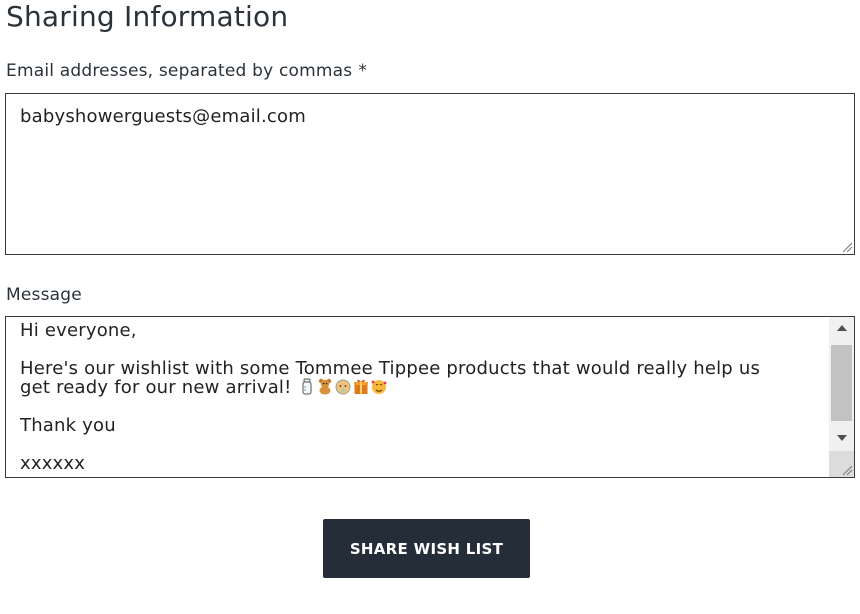 The height and width of the screenshot is (614, 860). Describe the element at coordinates (363, 71) in the screenshot. I see `required-marker: *` at that location.